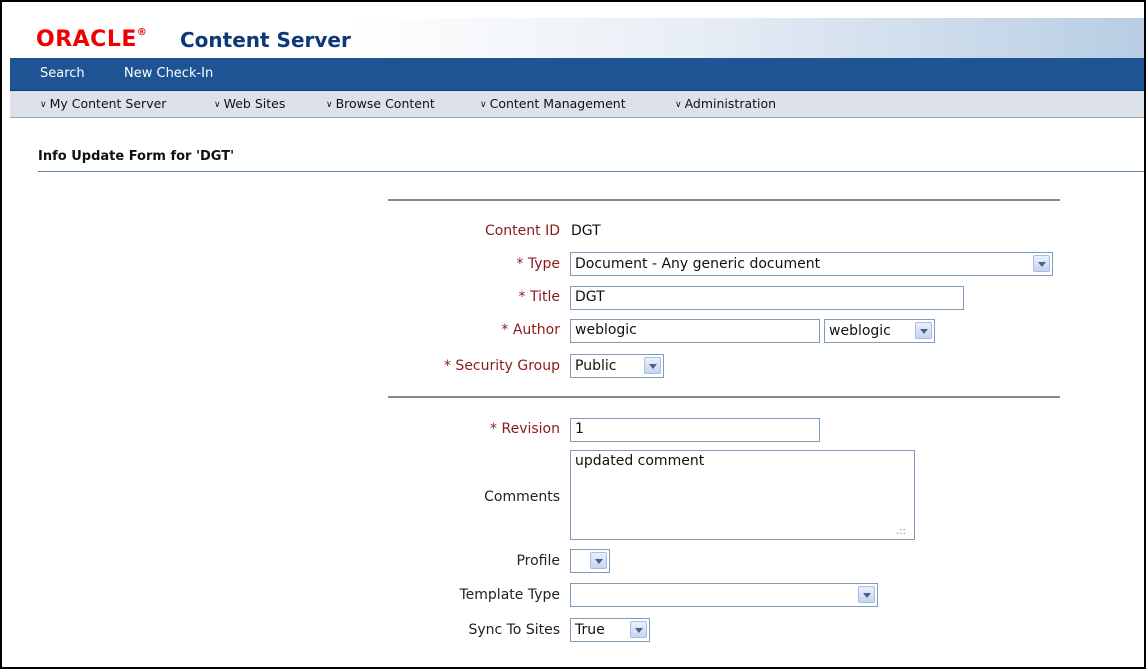 This screenshot has width=1146, height=669. I want to click on title-input: DGT, so click(767, 298).